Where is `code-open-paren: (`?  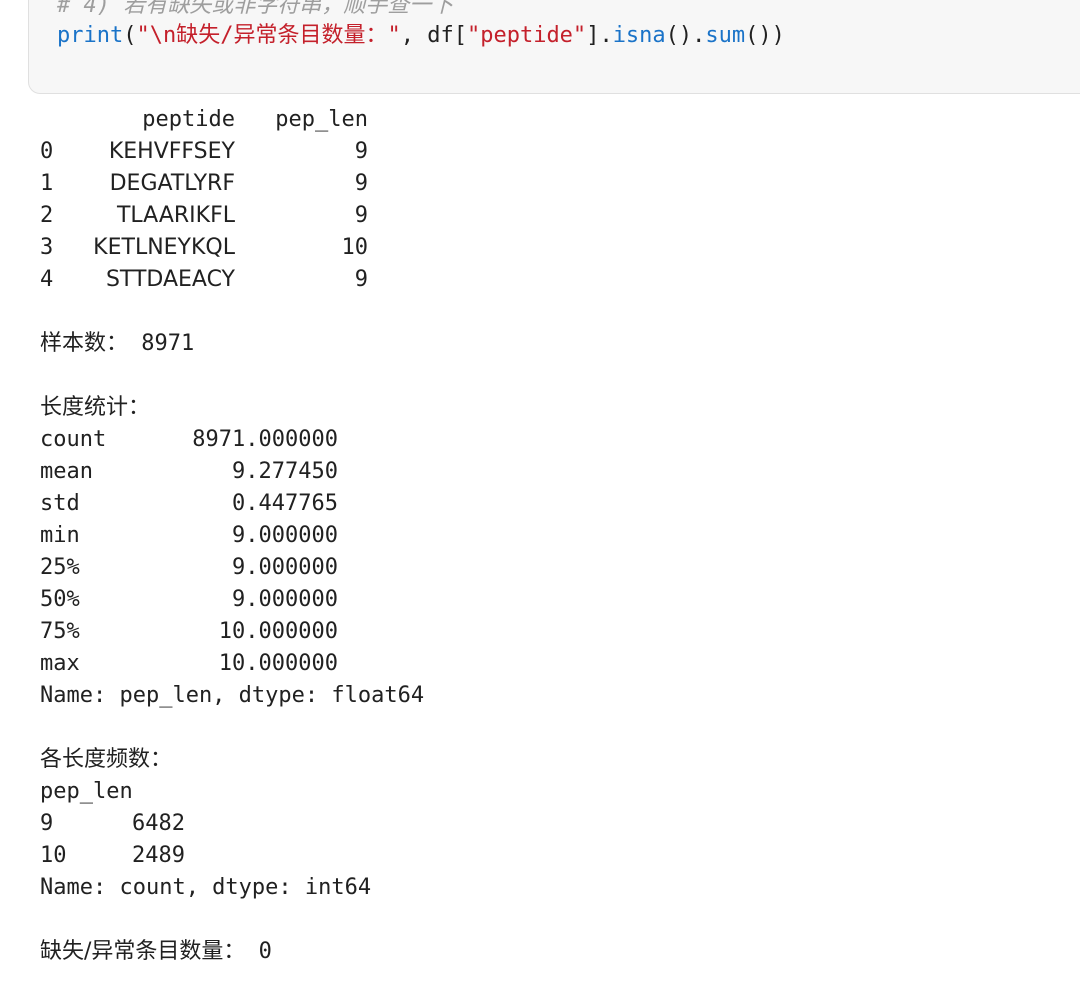 code-open-paren: ( is located at coordinates (130, 35).